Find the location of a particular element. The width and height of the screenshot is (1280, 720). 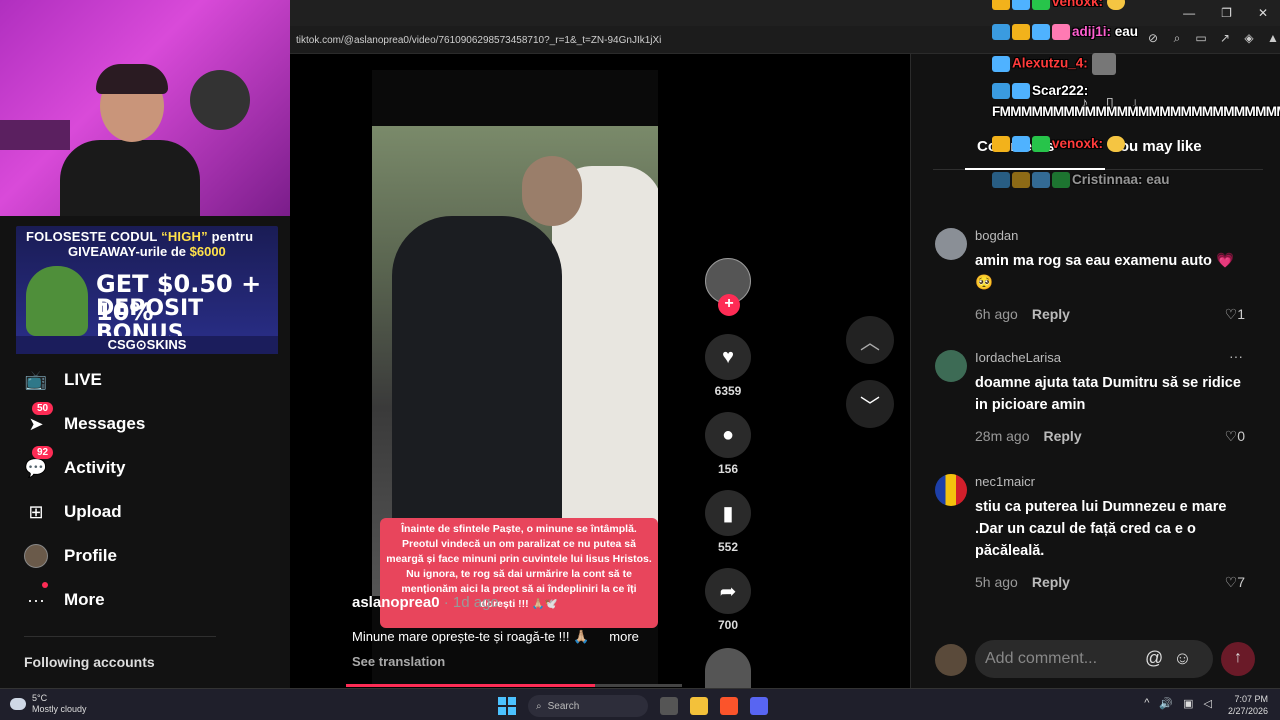

follow-button: + is located at coordinates (729, 305).